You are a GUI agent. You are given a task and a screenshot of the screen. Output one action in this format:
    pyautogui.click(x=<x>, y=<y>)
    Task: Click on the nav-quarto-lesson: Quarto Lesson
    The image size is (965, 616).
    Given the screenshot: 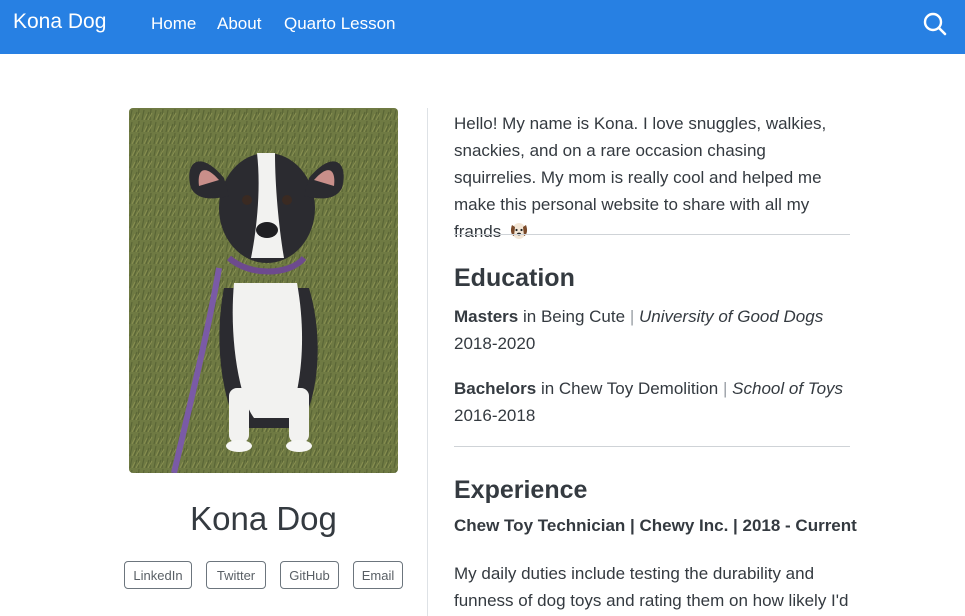 What is the action you would take?
    pyautogui.click(x=340, y=24)
    